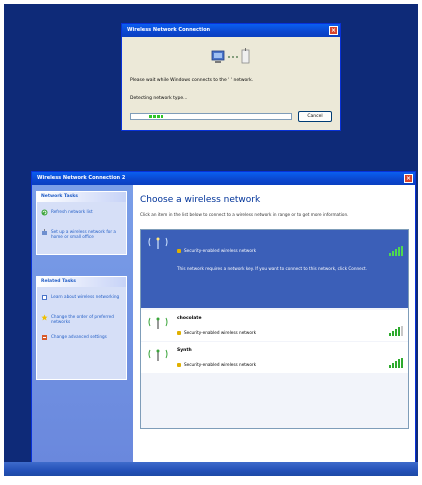 This screenshot has height=485, width=422. What do you see at coordinates (274, 357) in the screenshot?
I see `network-item: Synth Security-enabled wireless network` at bounding box center [274, 357].